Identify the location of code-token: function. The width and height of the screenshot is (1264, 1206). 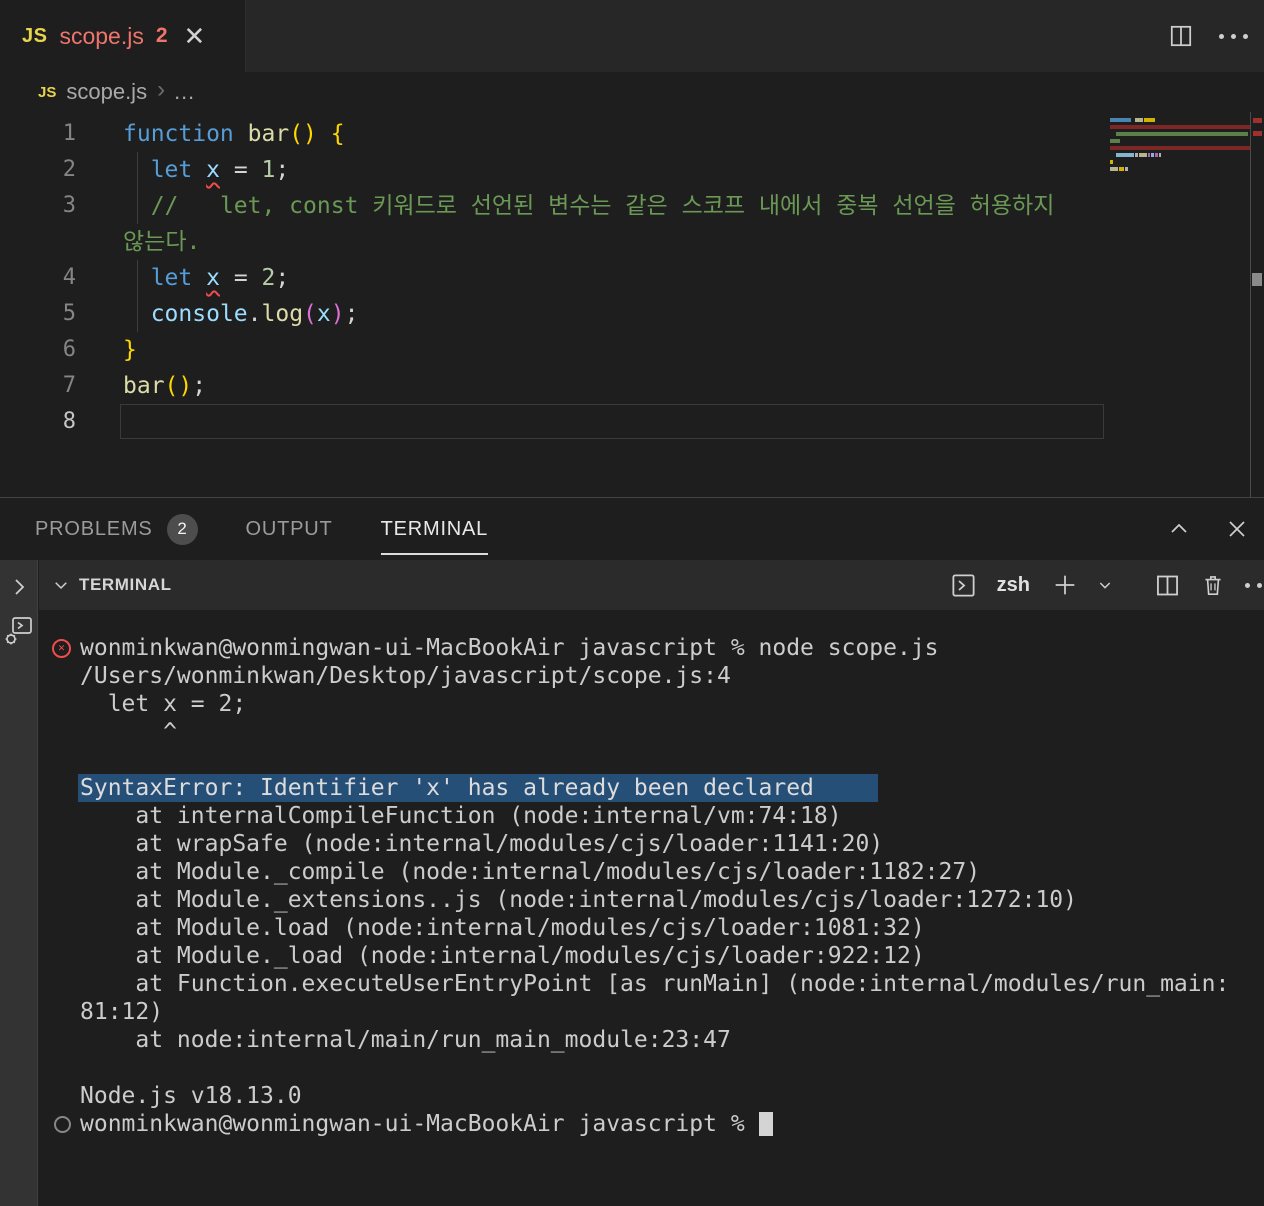
(178, 134).